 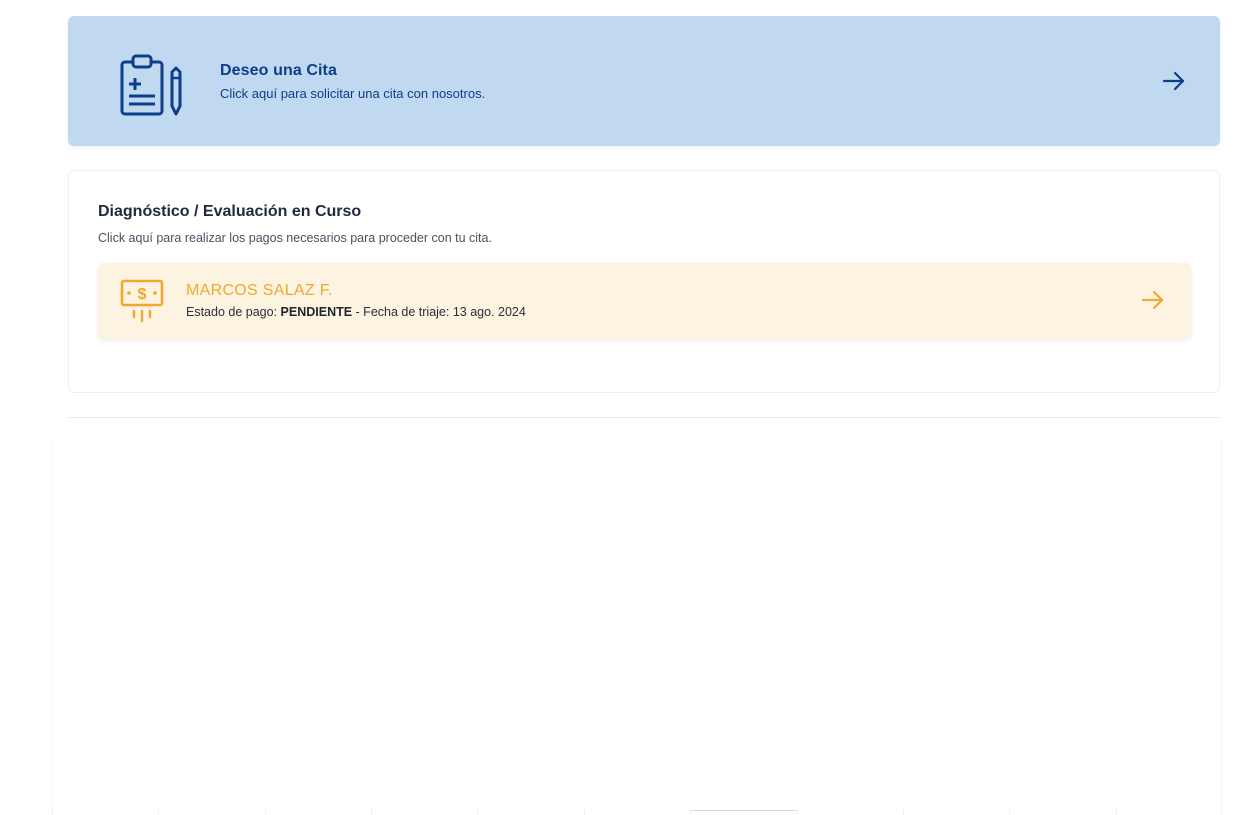 I want to click on diagnostic-title: Diagnóstico / Evaluación en Curso, so click(x=230, y=211).